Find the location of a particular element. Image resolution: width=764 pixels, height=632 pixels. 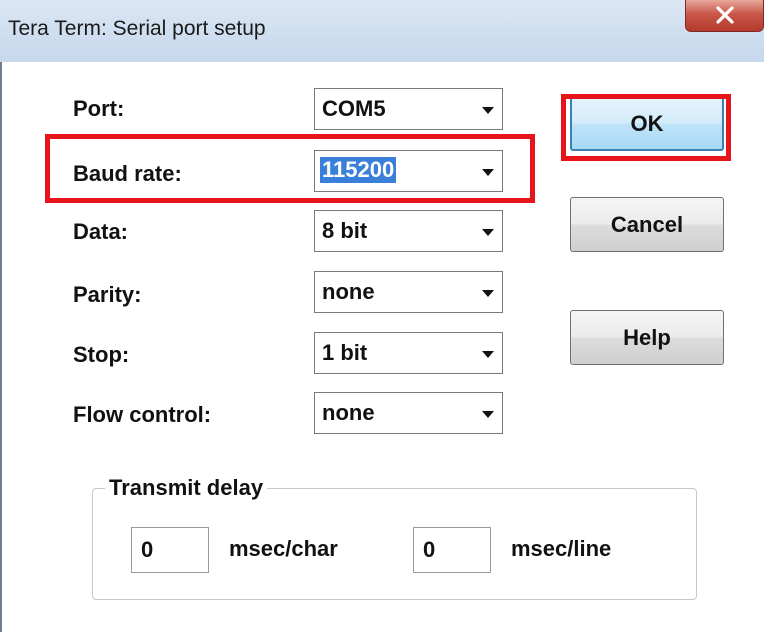

close-icon is located at coordinates (725, 15).